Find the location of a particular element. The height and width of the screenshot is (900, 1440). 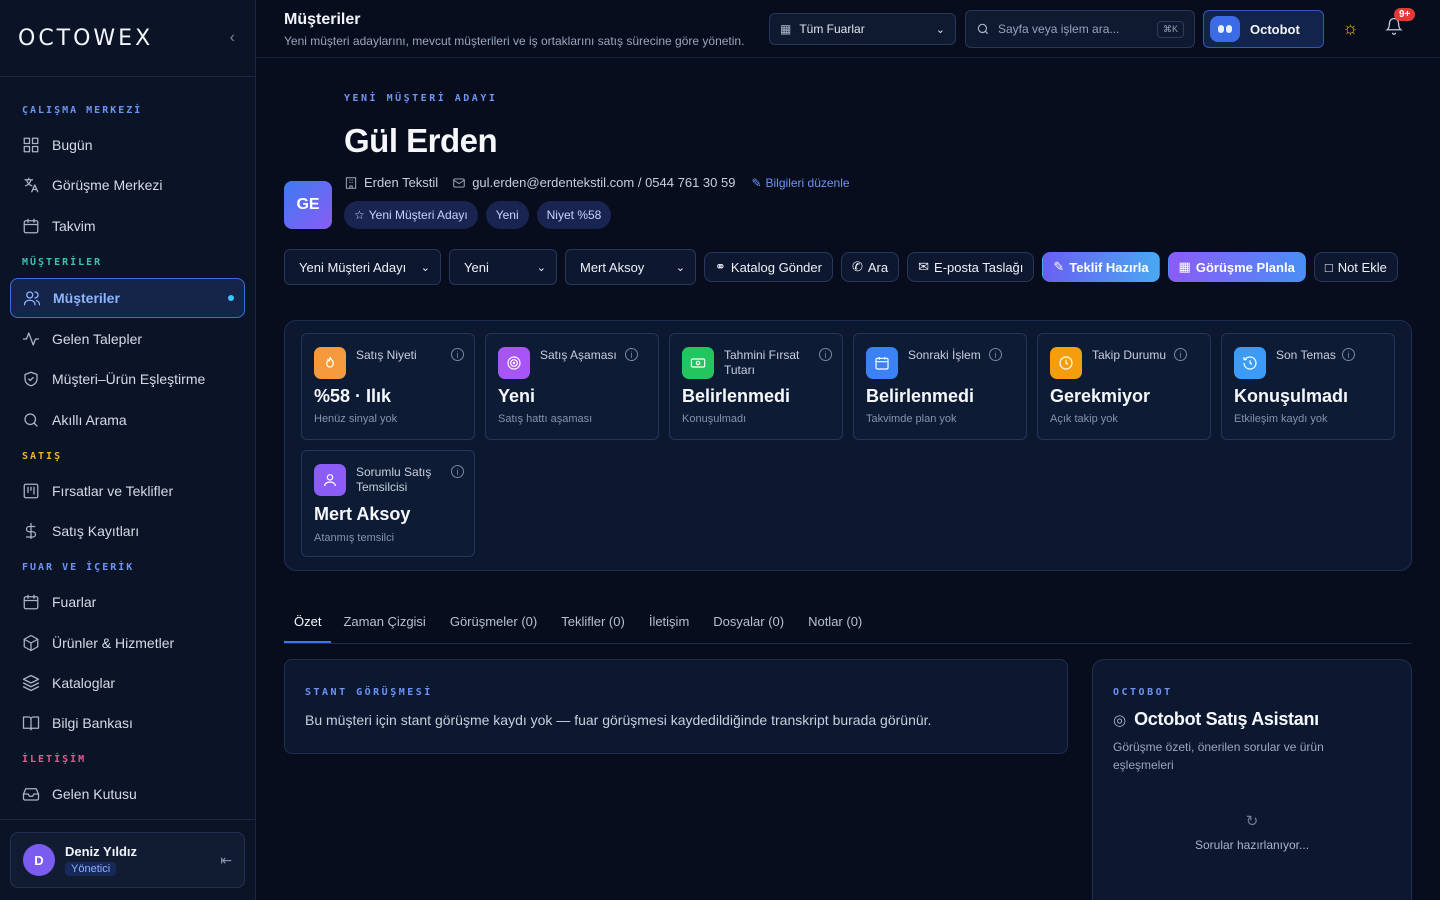

send-catalog-button: ⚭ Katalog Gönder is located at coordinates (768, 267).